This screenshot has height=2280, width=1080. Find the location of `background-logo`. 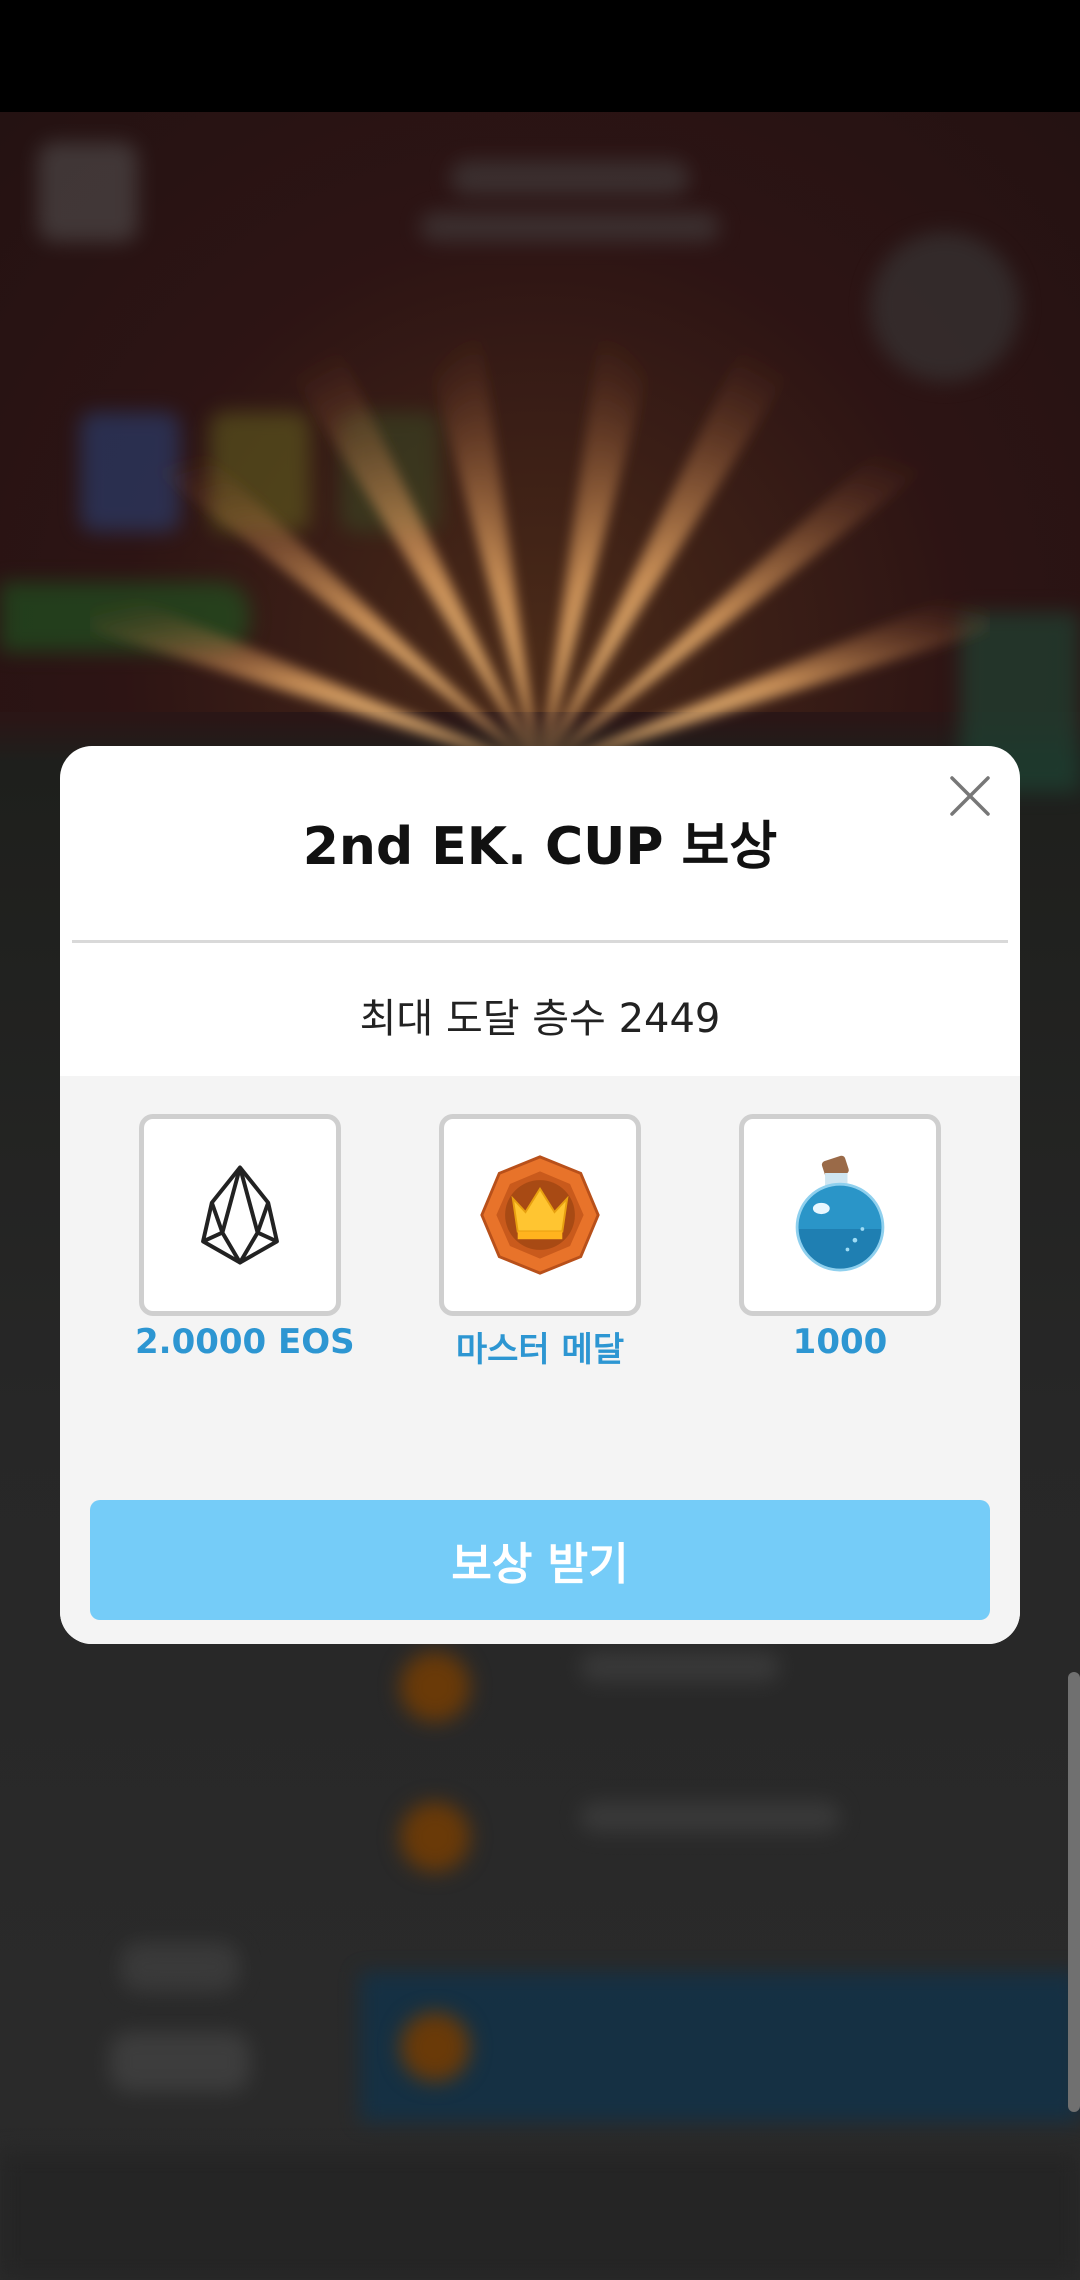

background-logo is located at coordinates (88, 192).